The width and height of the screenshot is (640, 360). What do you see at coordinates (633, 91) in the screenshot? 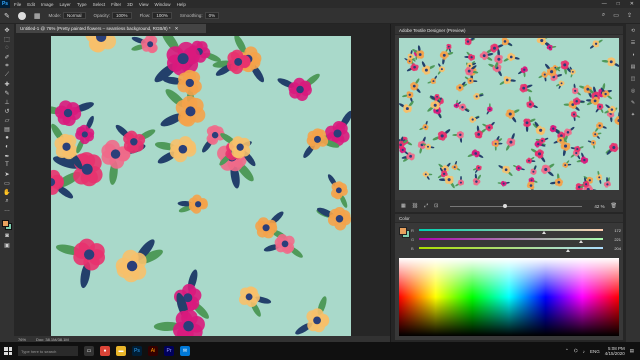
I see `channels-icon: ◎` at bounding box center [633, 91].